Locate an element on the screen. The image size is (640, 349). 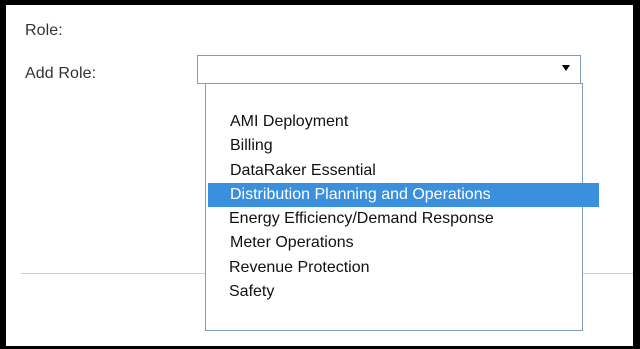
option-revenue-protection: Revenue Protection is located at coordinates (394, 268).